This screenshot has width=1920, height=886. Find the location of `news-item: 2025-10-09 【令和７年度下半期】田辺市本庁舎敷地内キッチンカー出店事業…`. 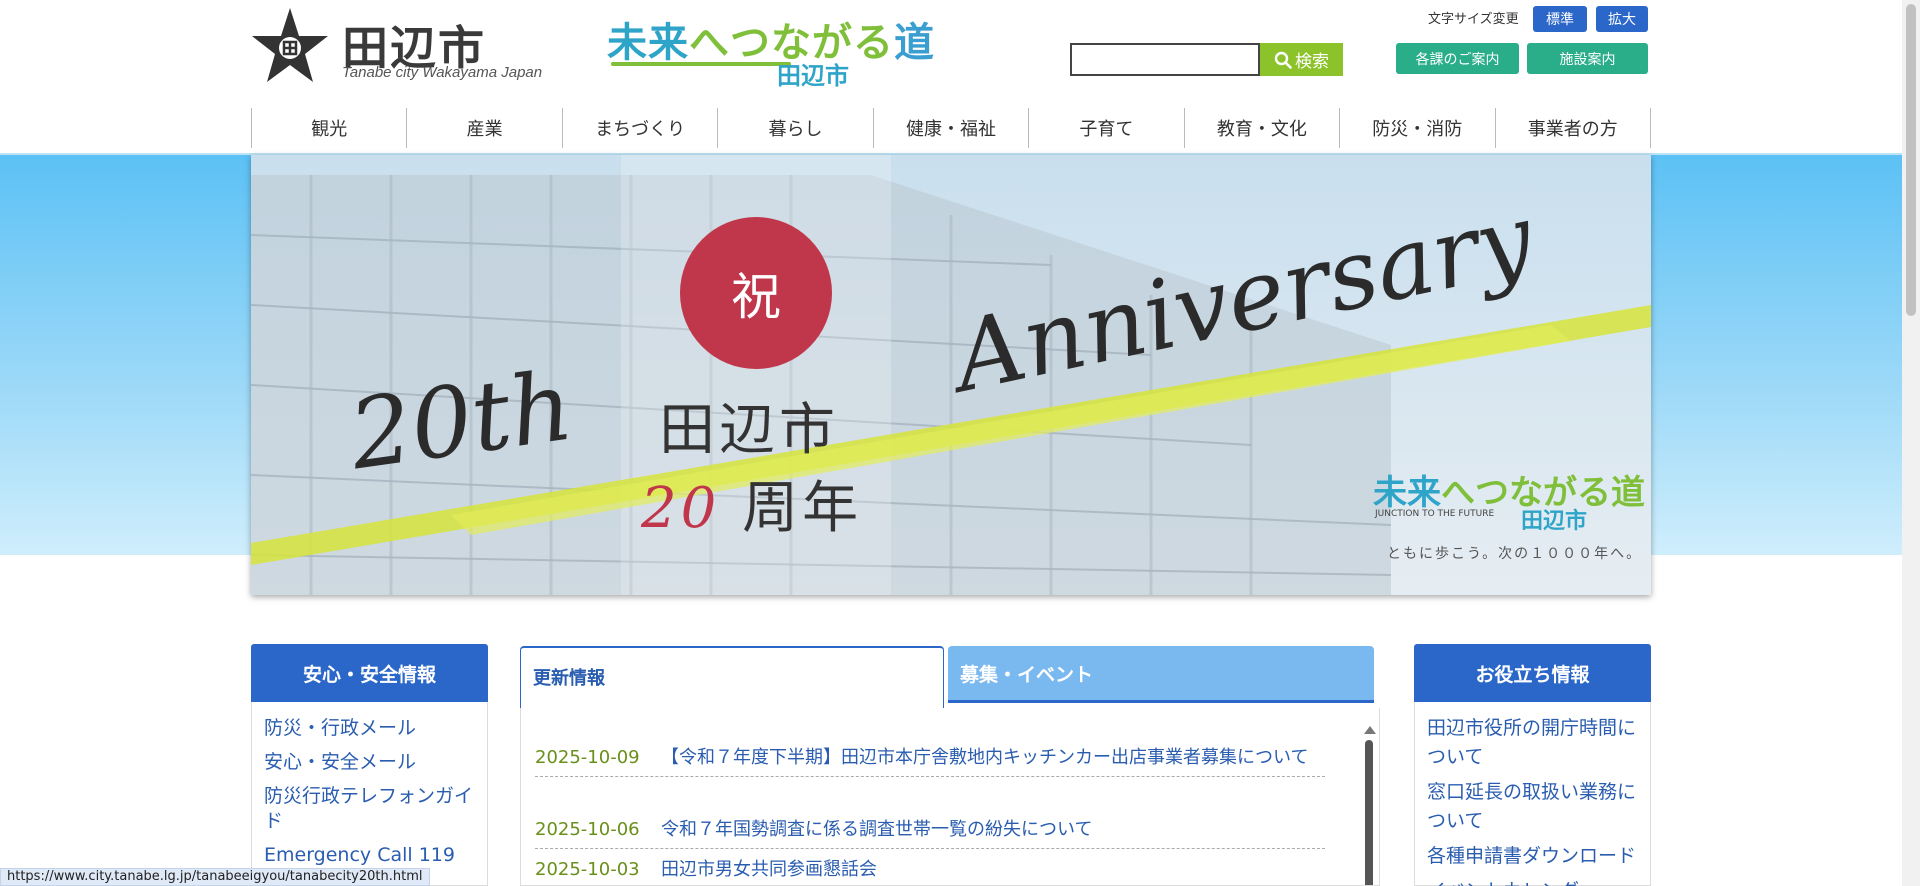

news-item: 2025-10-09 【令和７年度下半期】田辺市本庁舎敷地内キッチンカー出店事業… is located at coordinates (930, 760).